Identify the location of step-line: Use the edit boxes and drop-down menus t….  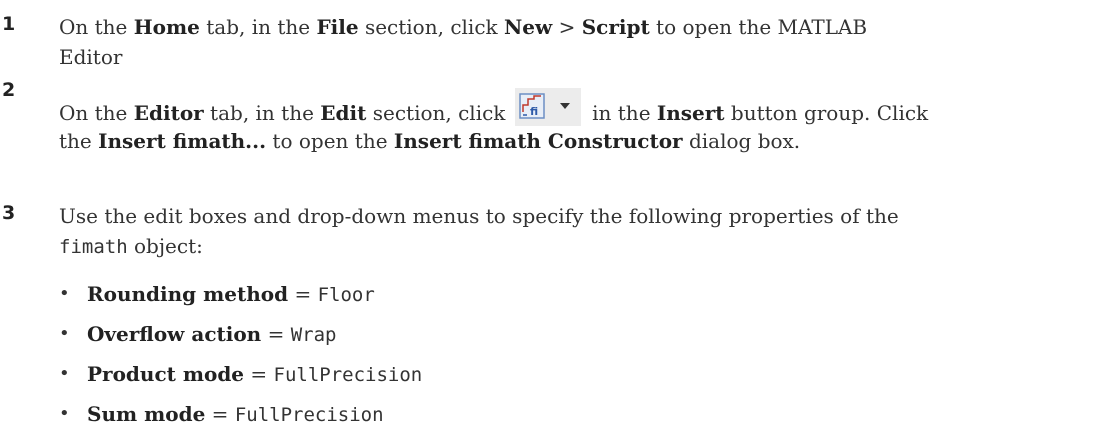
(479, 216).